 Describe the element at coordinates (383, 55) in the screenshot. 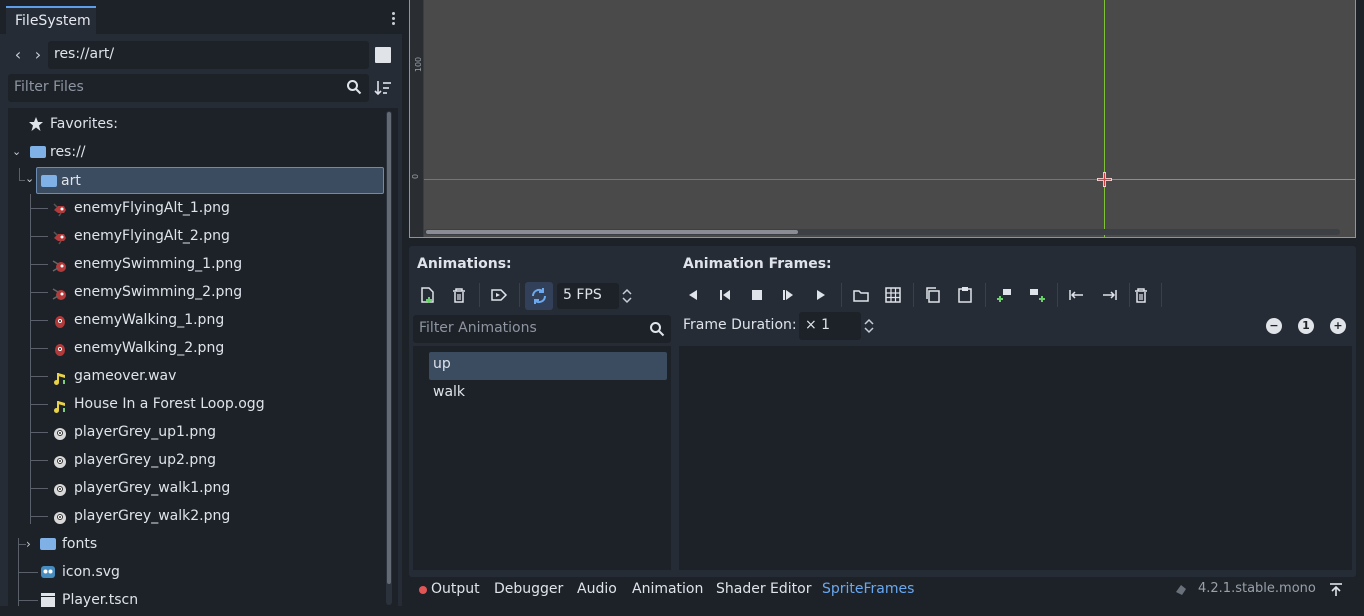

I see `split-view-toggle-icon` at that location.